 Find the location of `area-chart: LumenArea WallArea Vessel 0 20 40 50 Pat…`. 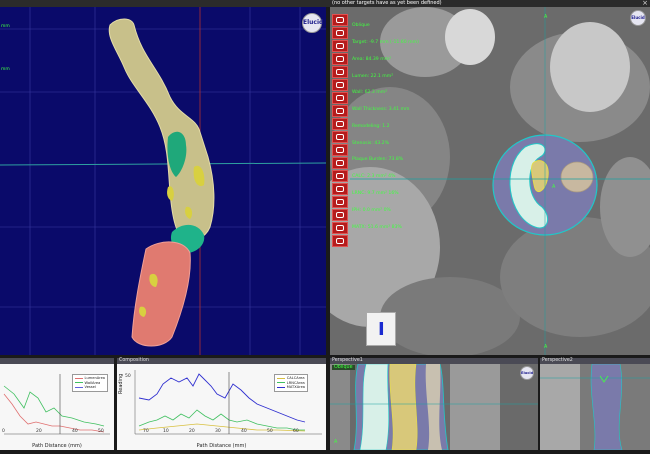

area-chart: LumenArea WallArea Vessel 0 20 40 50 Pat… is located at coordinates (57, 407).